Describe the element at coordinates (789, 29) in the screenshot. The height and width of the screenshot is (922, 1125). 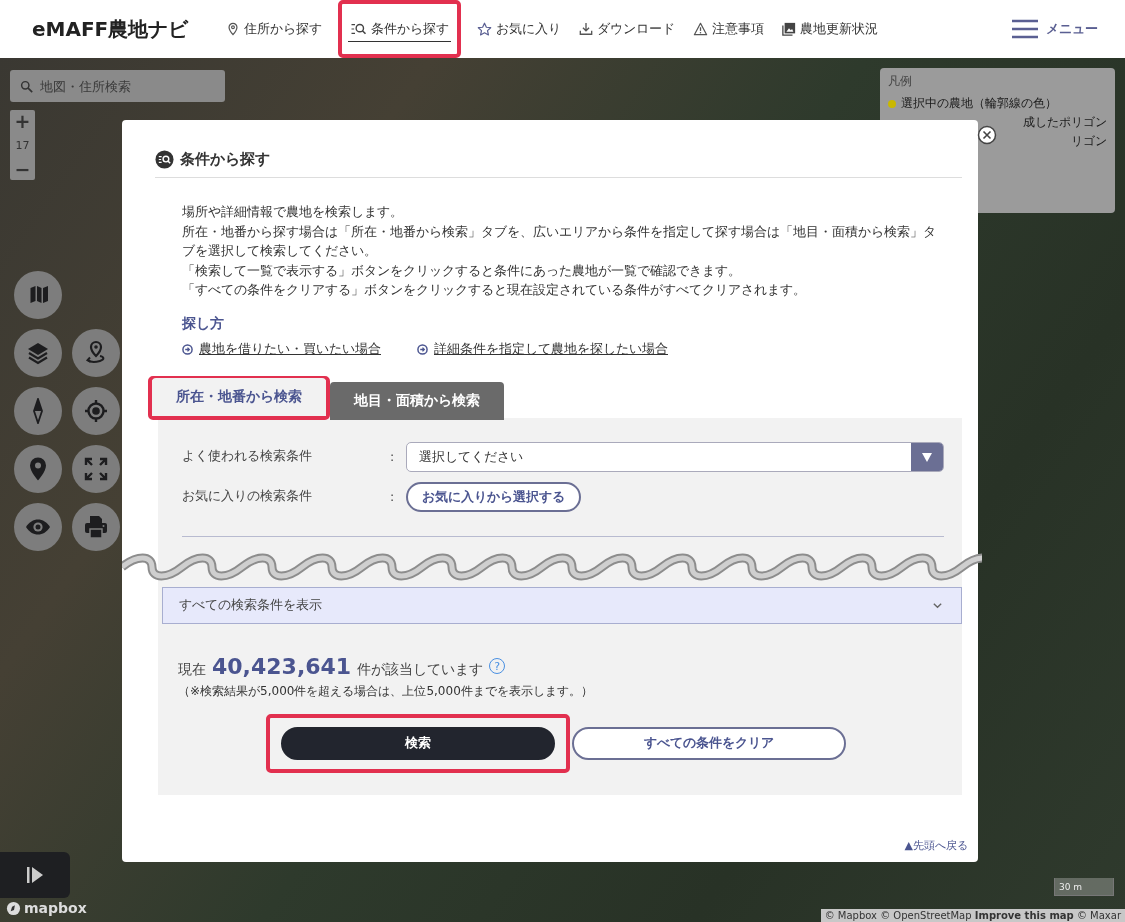
I see `image-icon` at that location.